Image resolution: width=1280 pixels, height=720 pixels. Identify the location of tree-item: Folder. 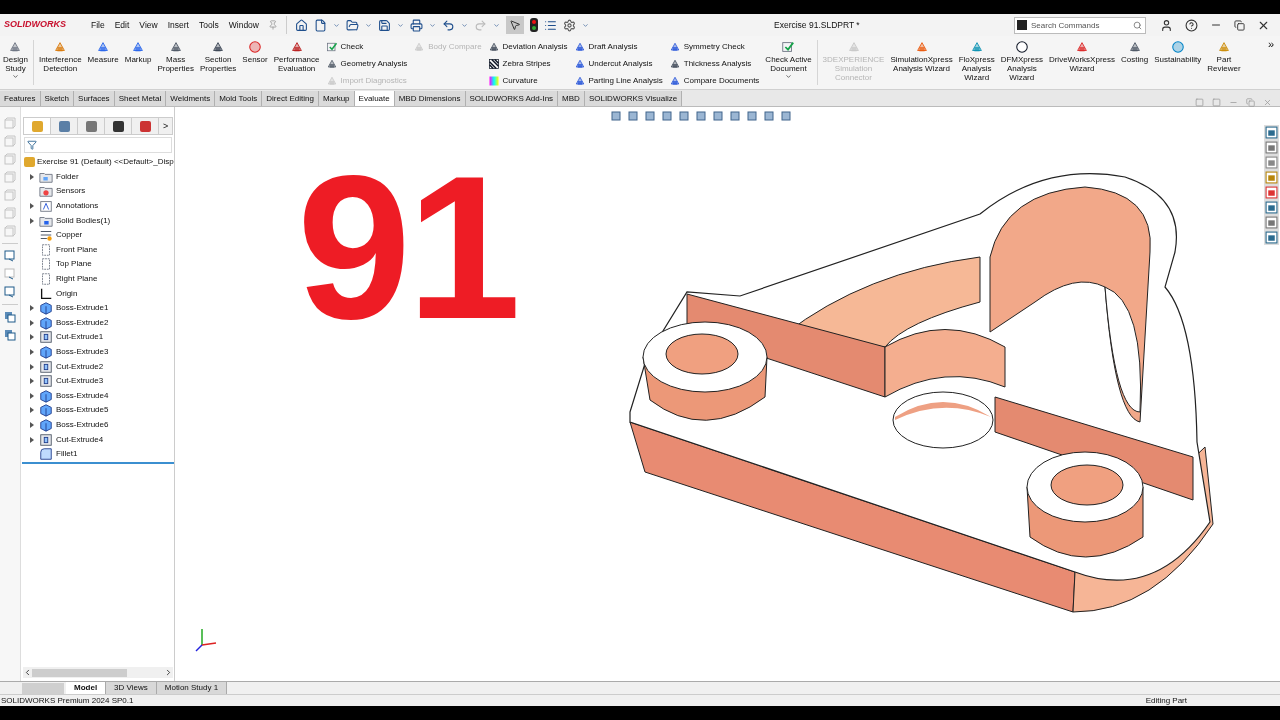
(67, 176).